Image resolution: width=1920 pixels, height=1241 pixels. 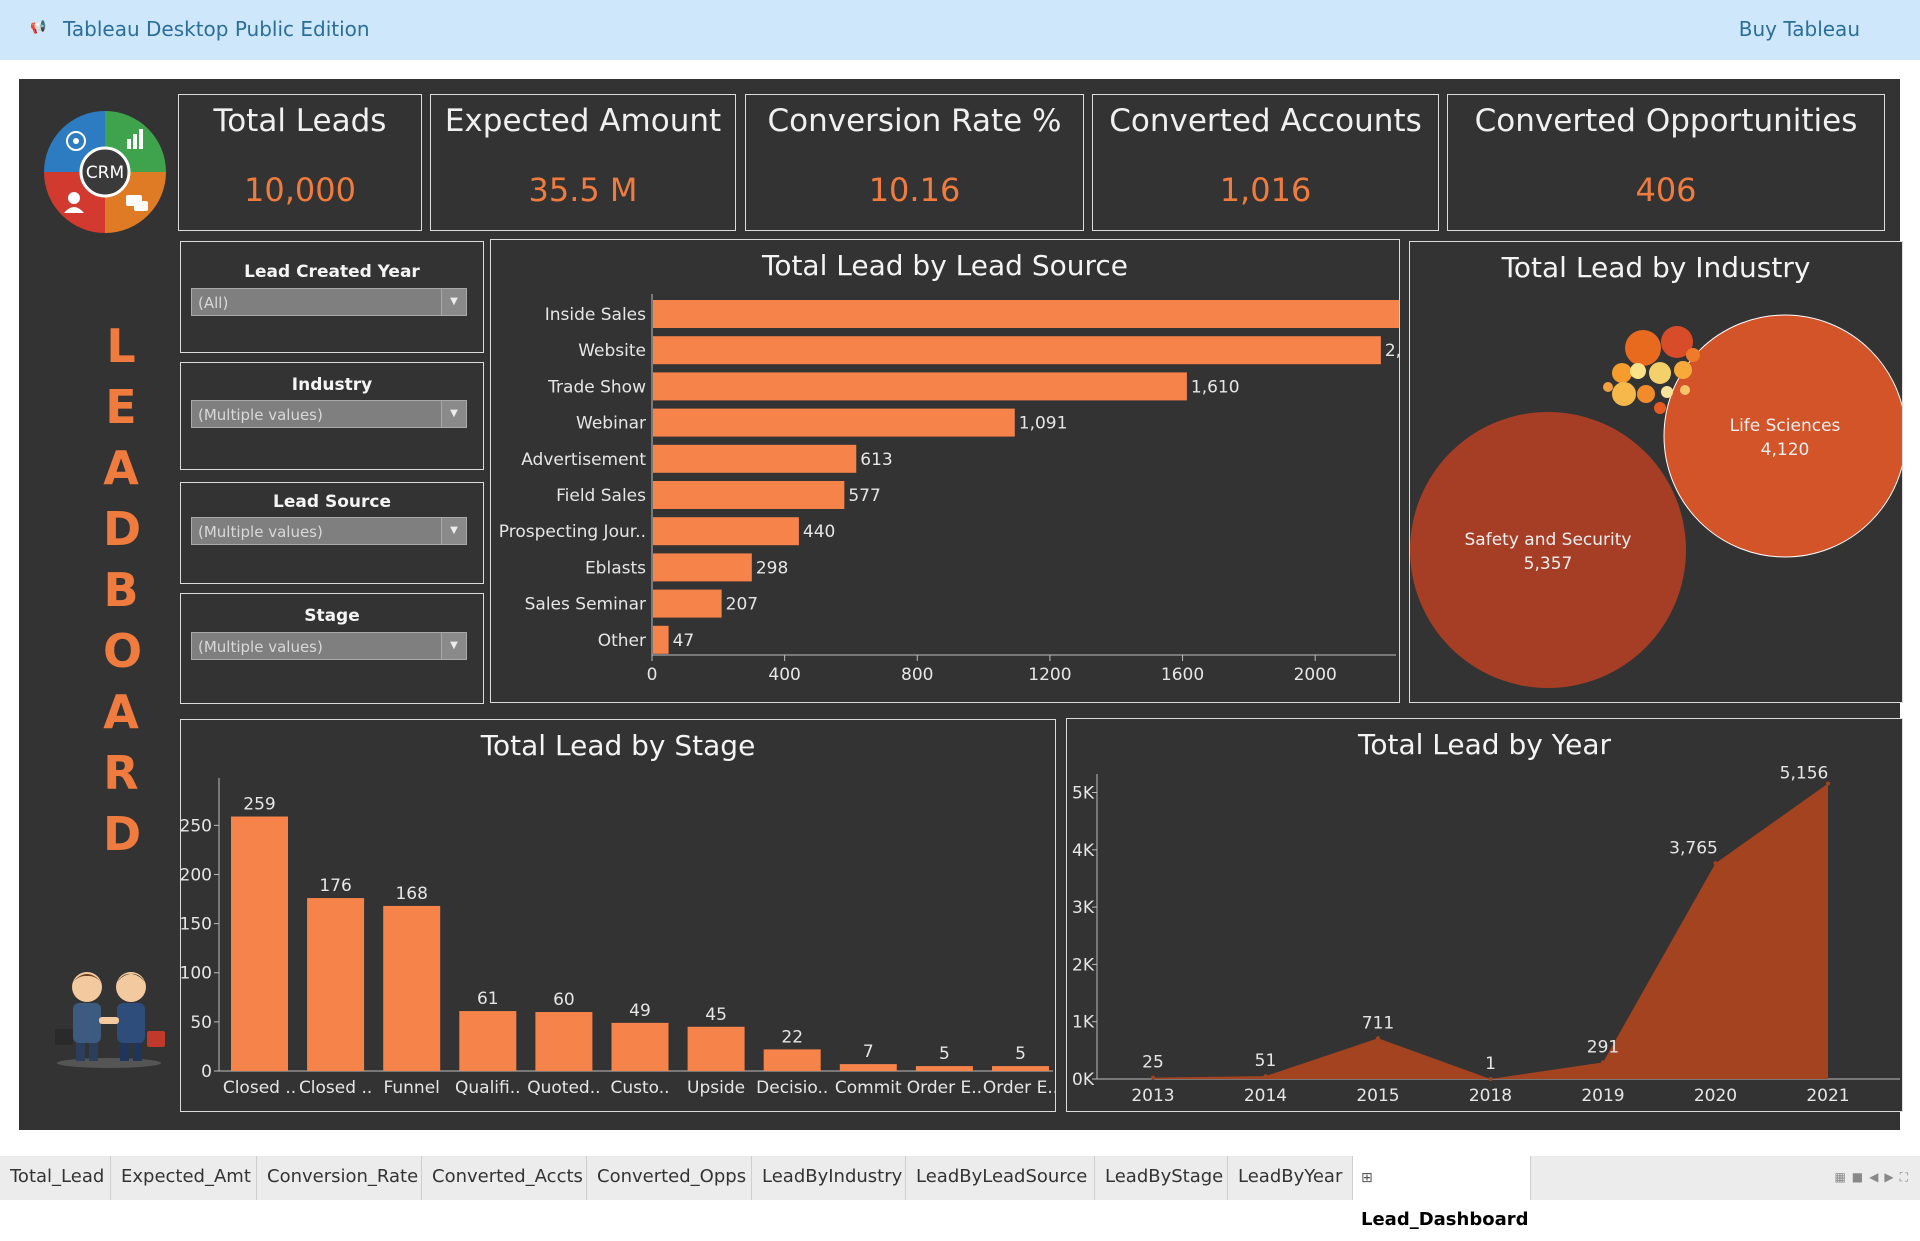 What do you see at coordinates (105, 173) in the screenshot?
I see `crm-logo-label: CRM` at bounding box center [105, 173].